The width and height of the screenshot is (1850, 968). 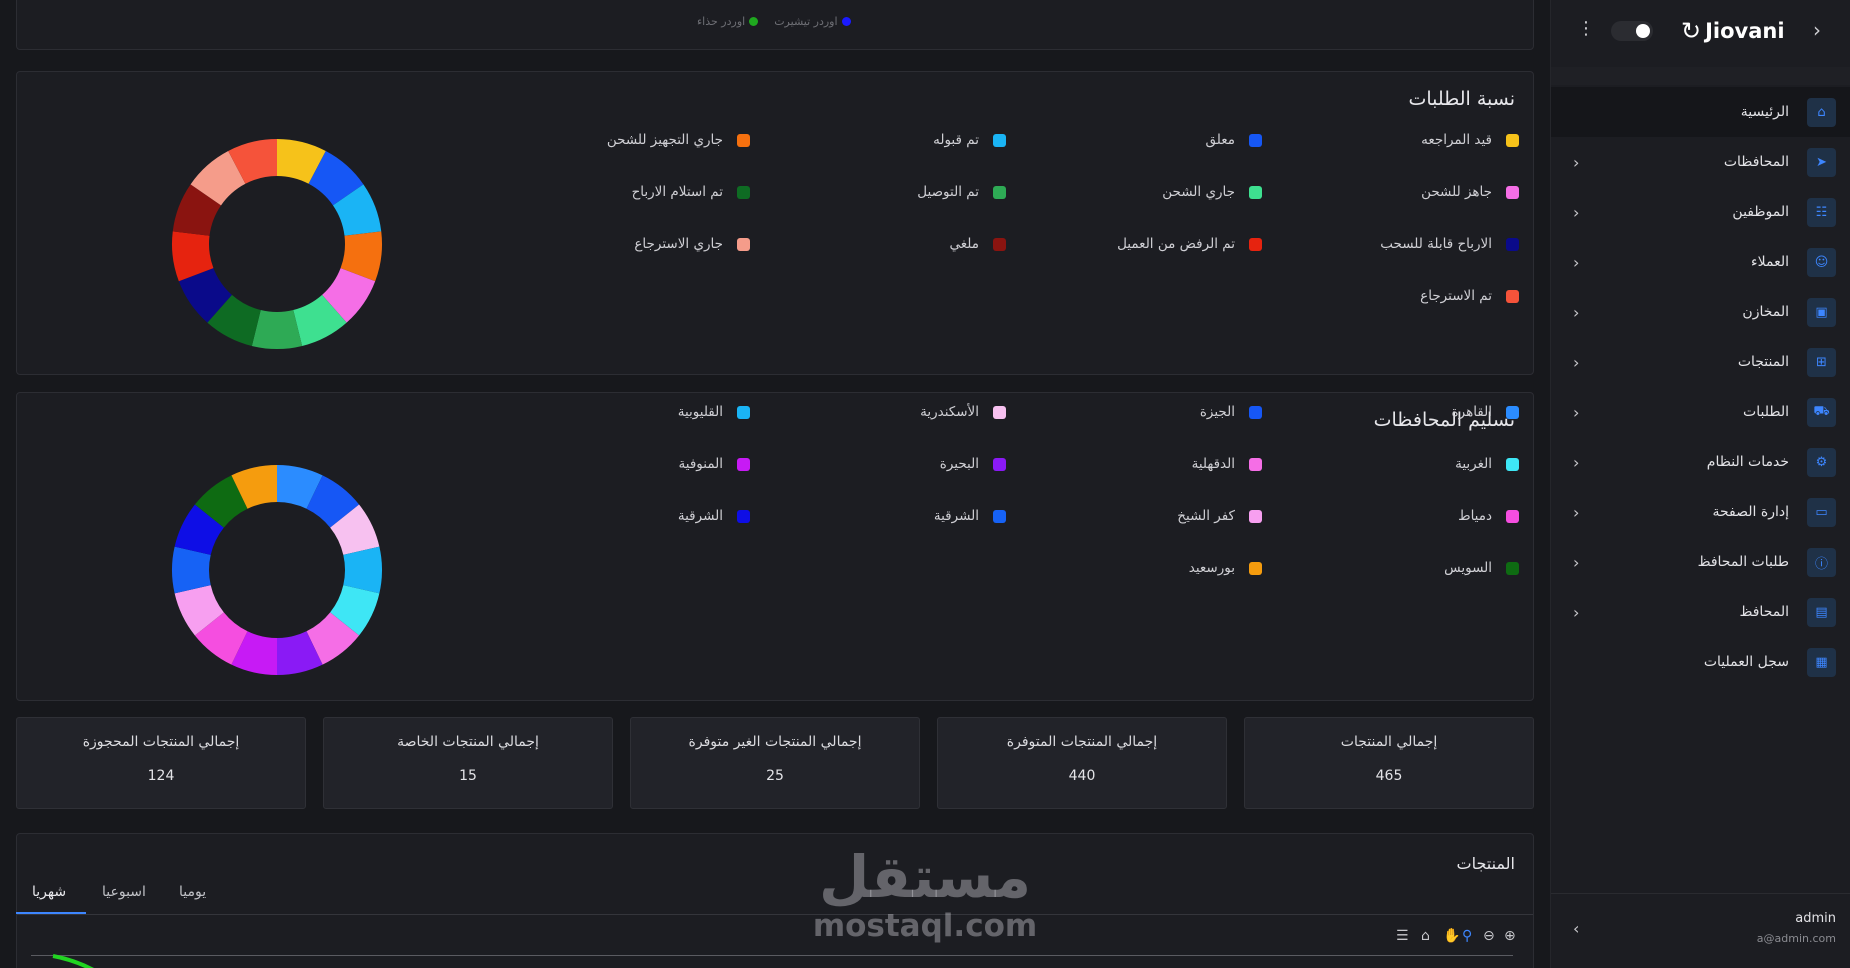 What do you see at coordinates (812, 21) in the screenshot?
I see `legend-tshirt: اوردر تيشيرت` at bounding box center [812, 21].